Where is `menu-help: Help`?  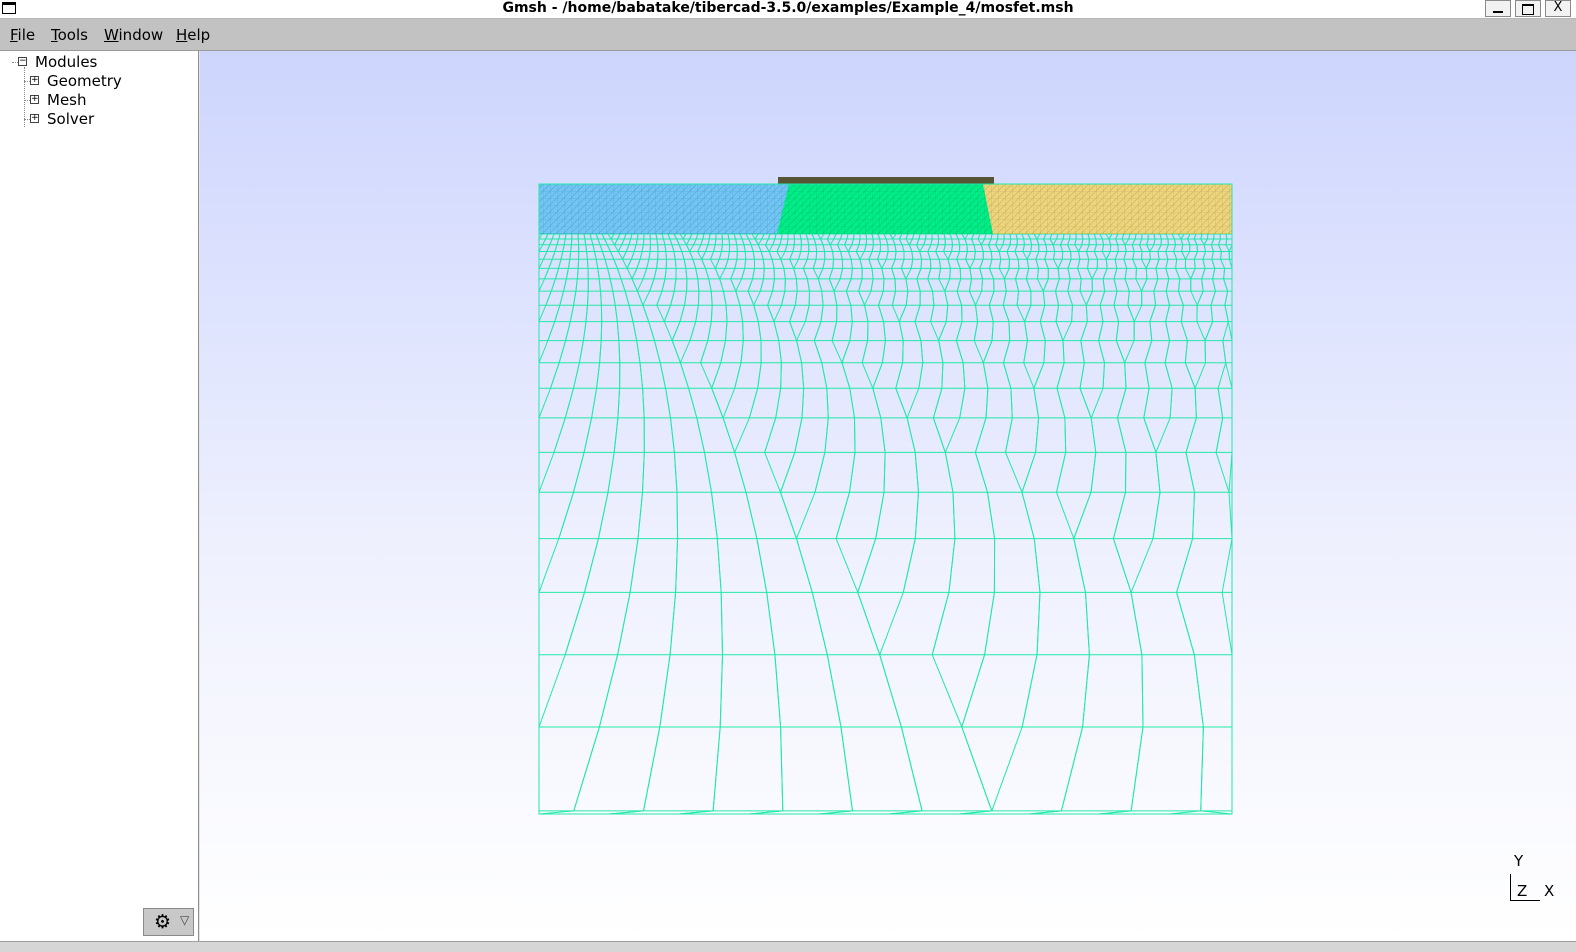 menu-help: Help is located at coordinates (193, 35).